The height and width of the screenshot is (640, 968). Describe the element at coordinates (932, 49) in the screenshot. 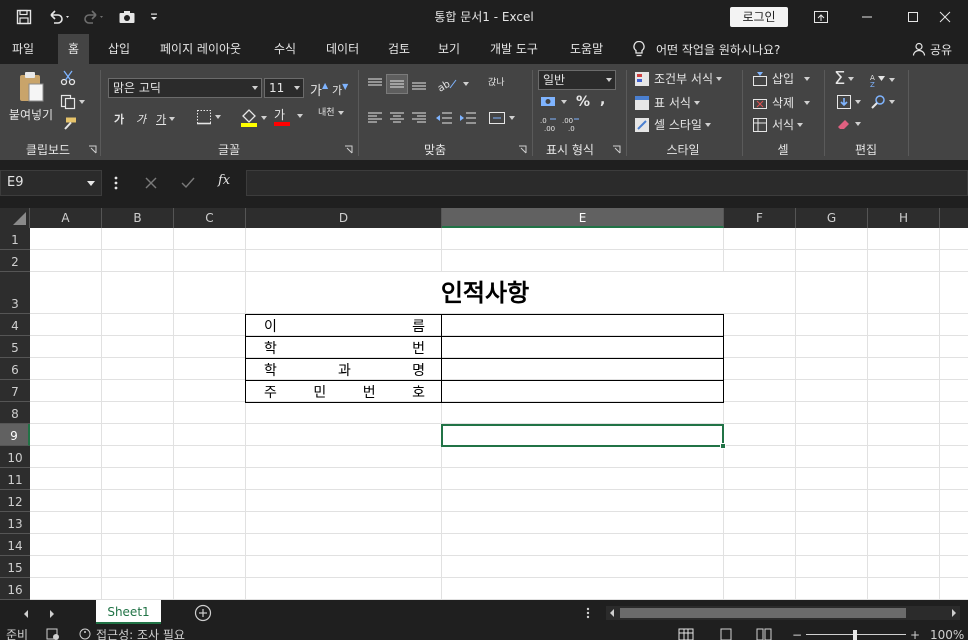

I see `share-button: 공유` at that location.